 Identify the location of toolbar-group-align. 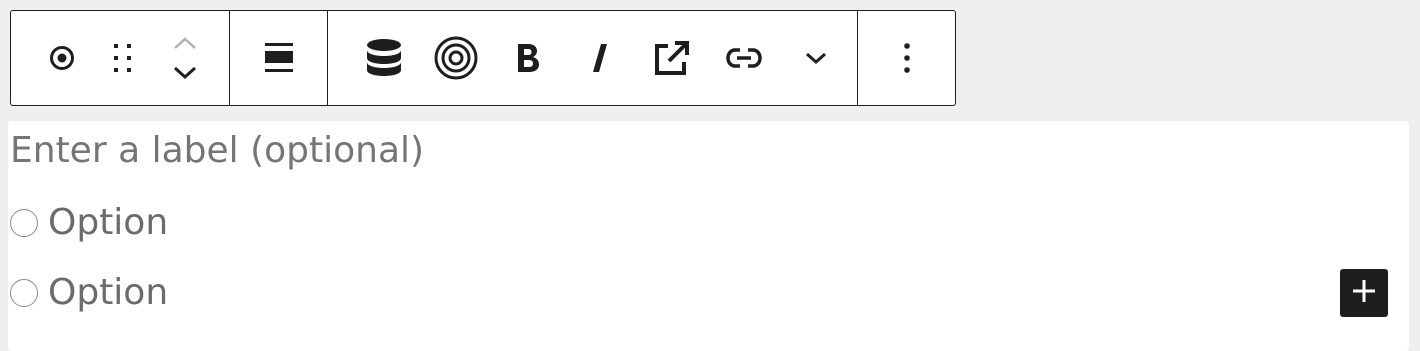
(278, 58).